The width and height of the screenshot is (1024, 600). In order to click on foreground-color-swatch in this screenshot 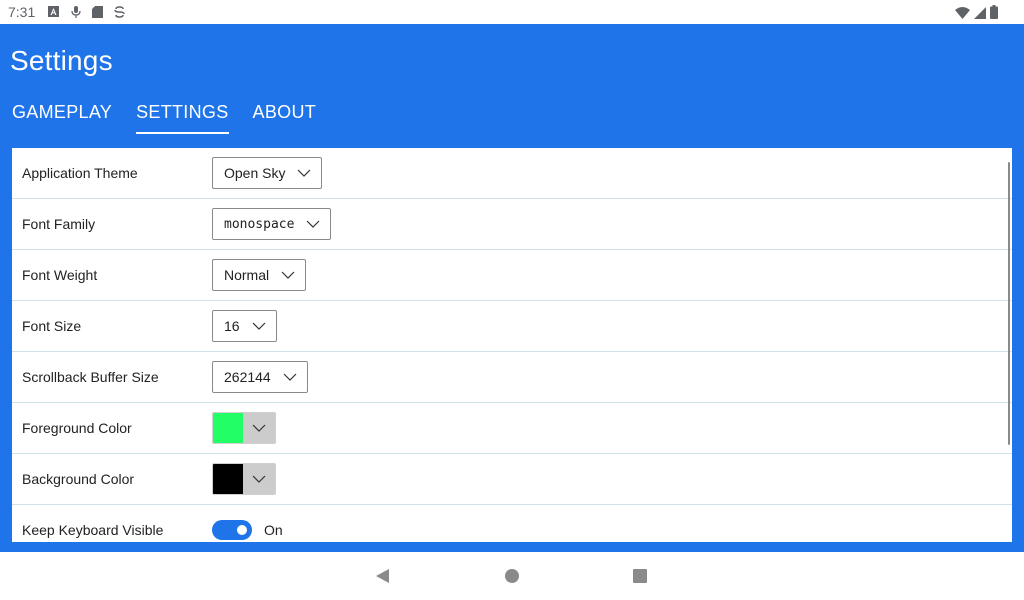, I will do `click(228, 428)`.